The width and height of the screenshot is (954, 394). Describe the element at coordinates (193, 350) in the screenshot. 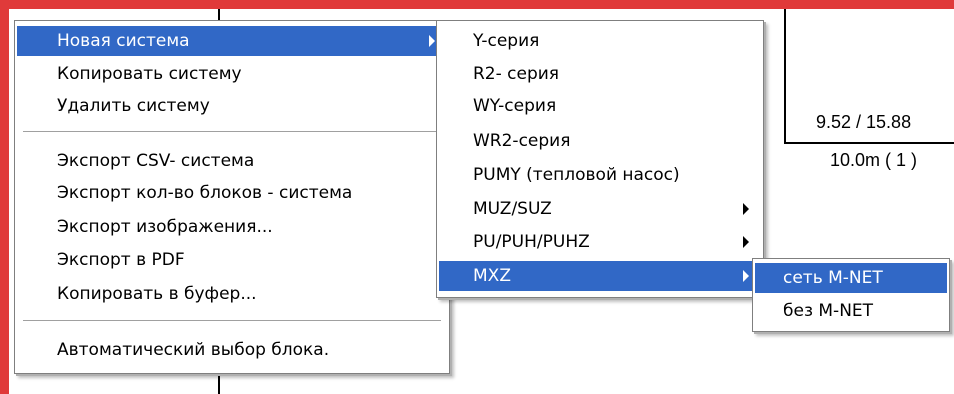

I see `menu-item-label: Автоматический выбор блока.` at that location.